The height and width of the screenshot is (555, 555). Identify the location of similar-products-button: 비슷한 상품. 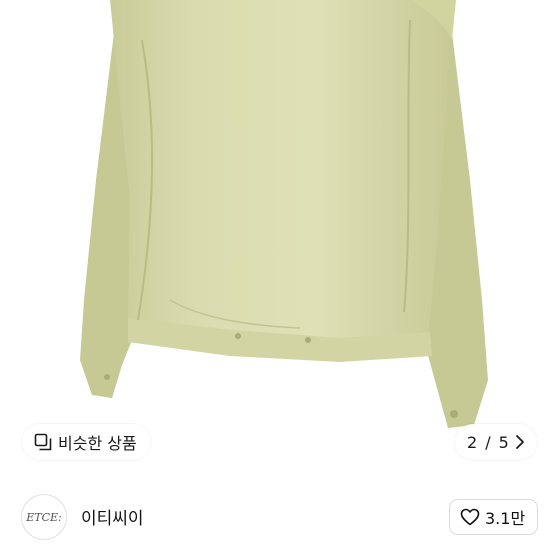
(86, 442).